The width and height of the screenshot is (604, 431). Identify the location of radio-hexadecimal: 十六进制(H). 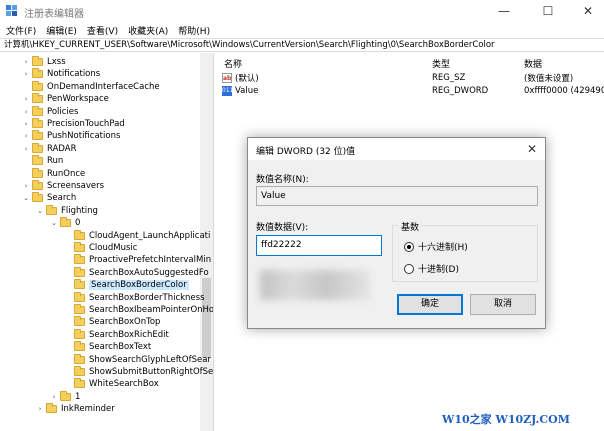
(436, 246).